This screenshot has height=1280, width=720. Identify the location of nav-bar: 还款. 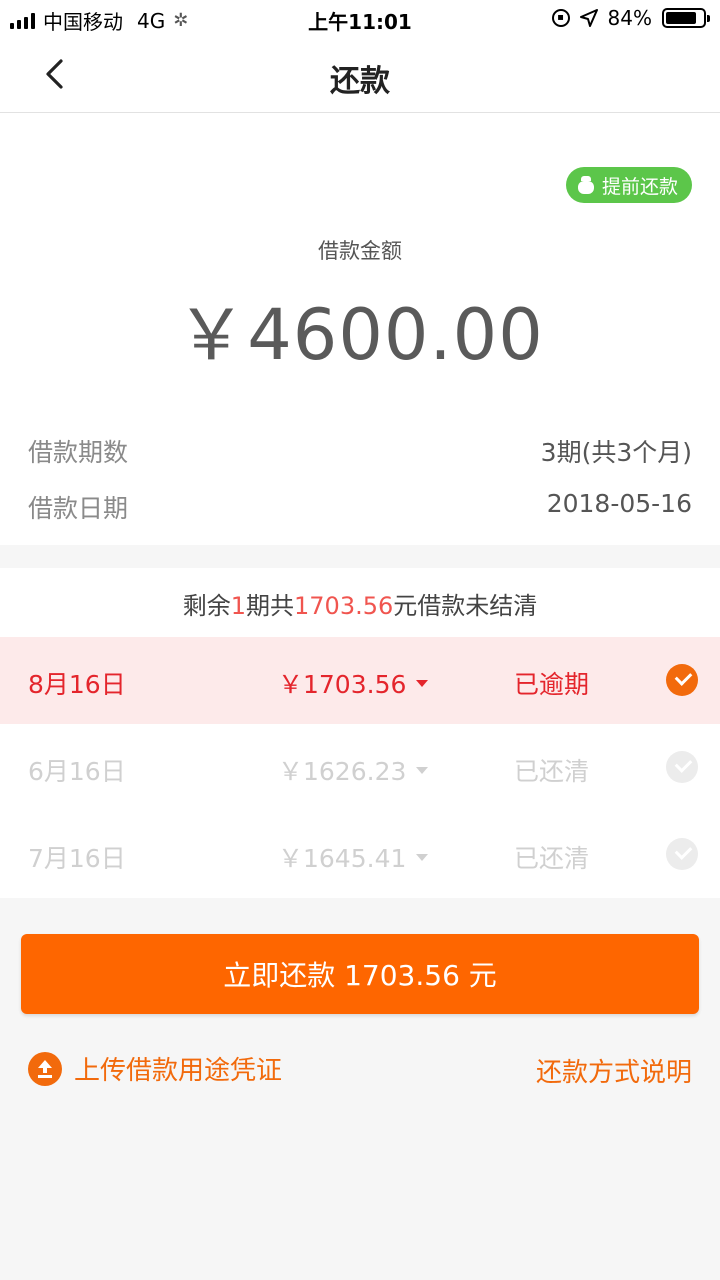
(360, 74).